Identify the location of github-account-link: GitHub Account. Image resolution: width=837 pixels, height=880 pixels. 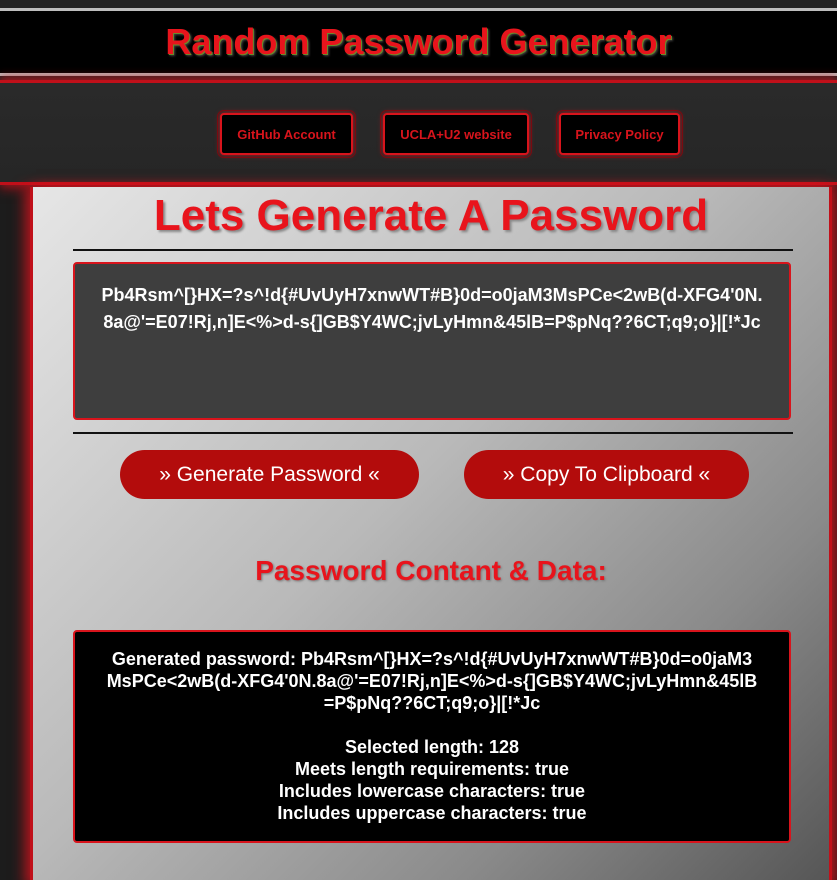
(286, 134).